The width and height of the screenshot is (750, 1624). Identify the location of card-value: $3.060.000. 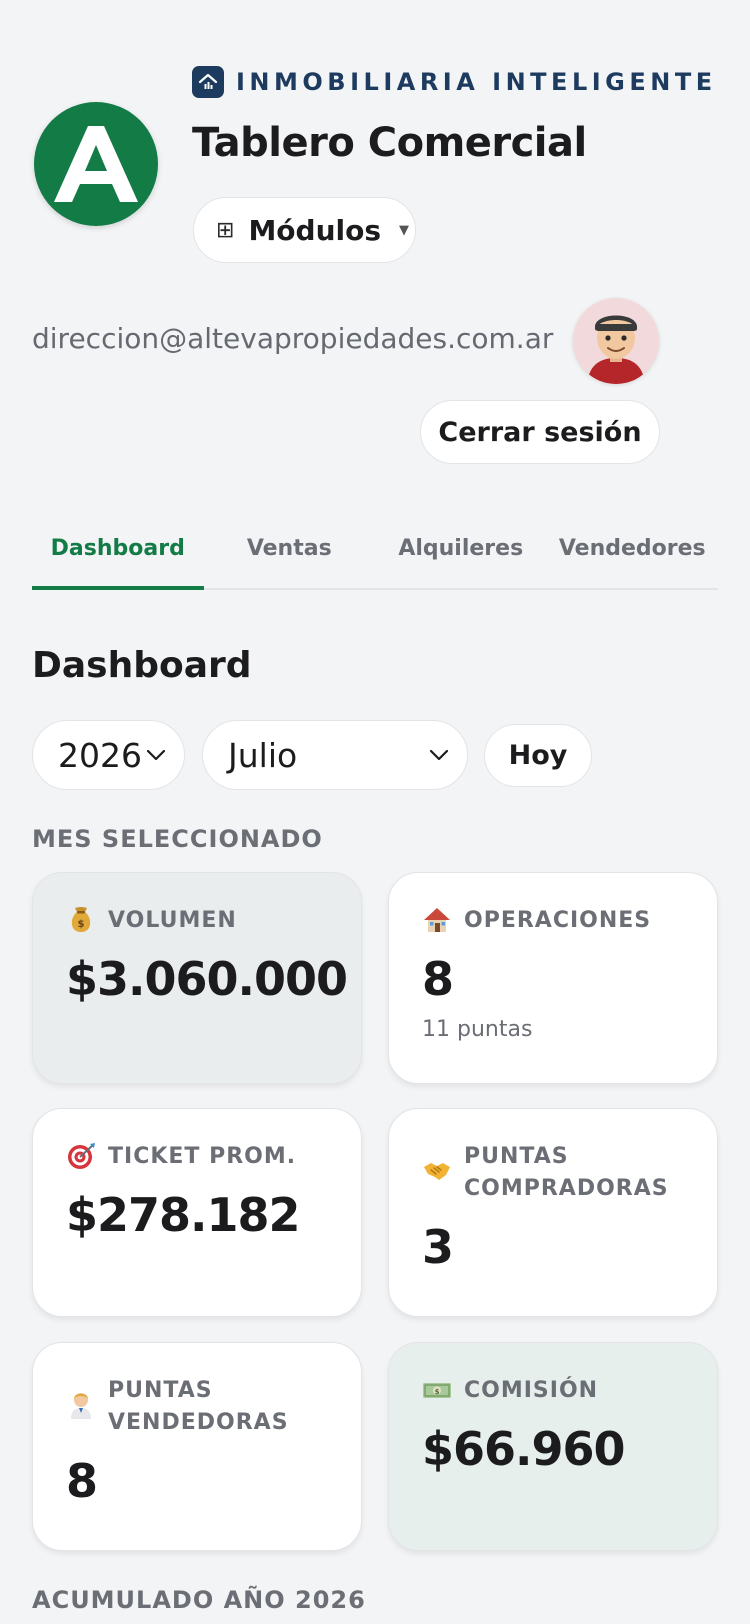
(207, 979).